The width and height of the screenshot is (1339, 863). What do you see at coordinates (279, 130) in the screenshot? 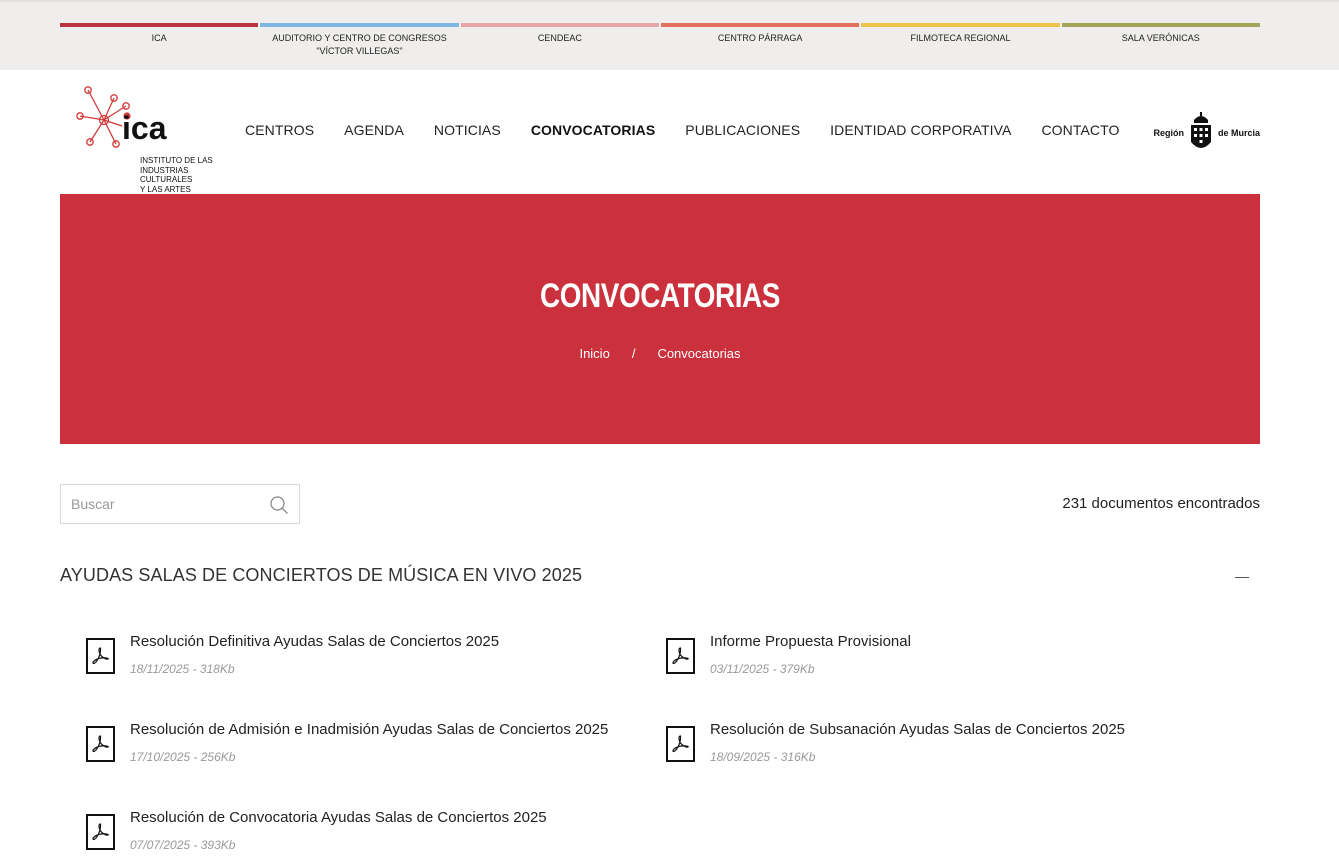
I see `nav-item-centros: CENTROS` at bounding box center [279, 130].